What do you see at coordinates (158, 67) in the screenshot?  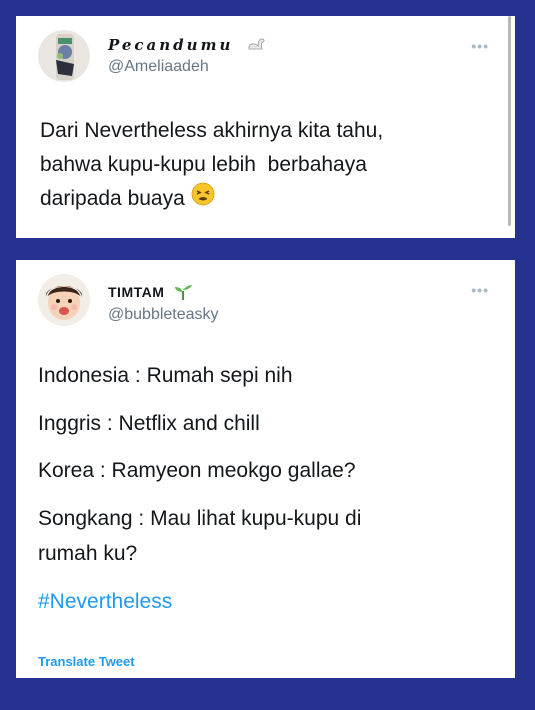 I see `user-handle: @Ameliaadeh` at bounding box center [158, 67].